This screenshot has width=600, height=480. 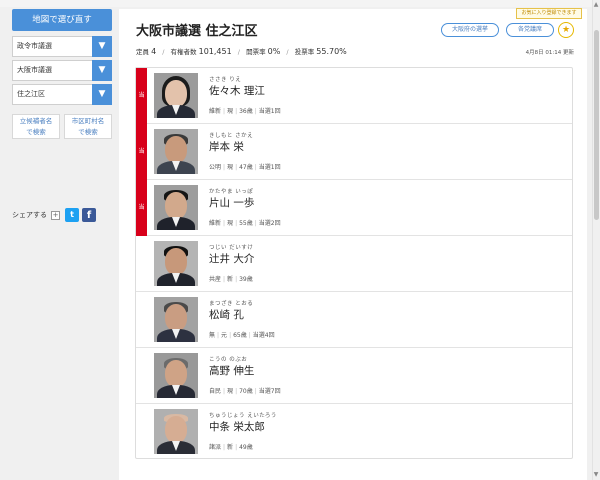 I want to click on turnout-value: 55.70%, so click(x=331, y=51).